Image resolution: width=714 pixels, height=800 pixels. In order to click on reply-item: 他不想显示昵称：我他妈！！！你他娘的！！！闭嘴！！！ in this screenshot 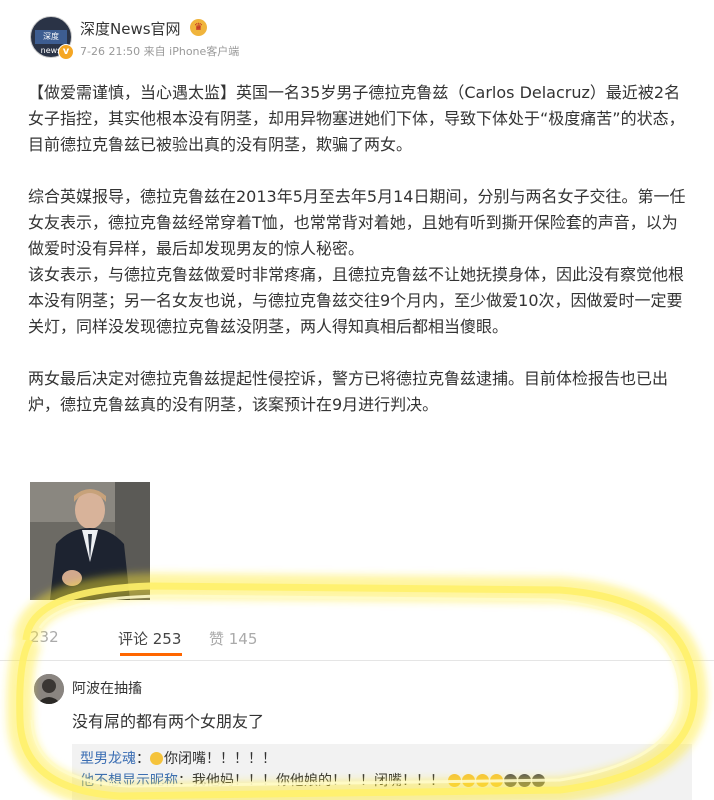, I will do `click(313, 780)`.